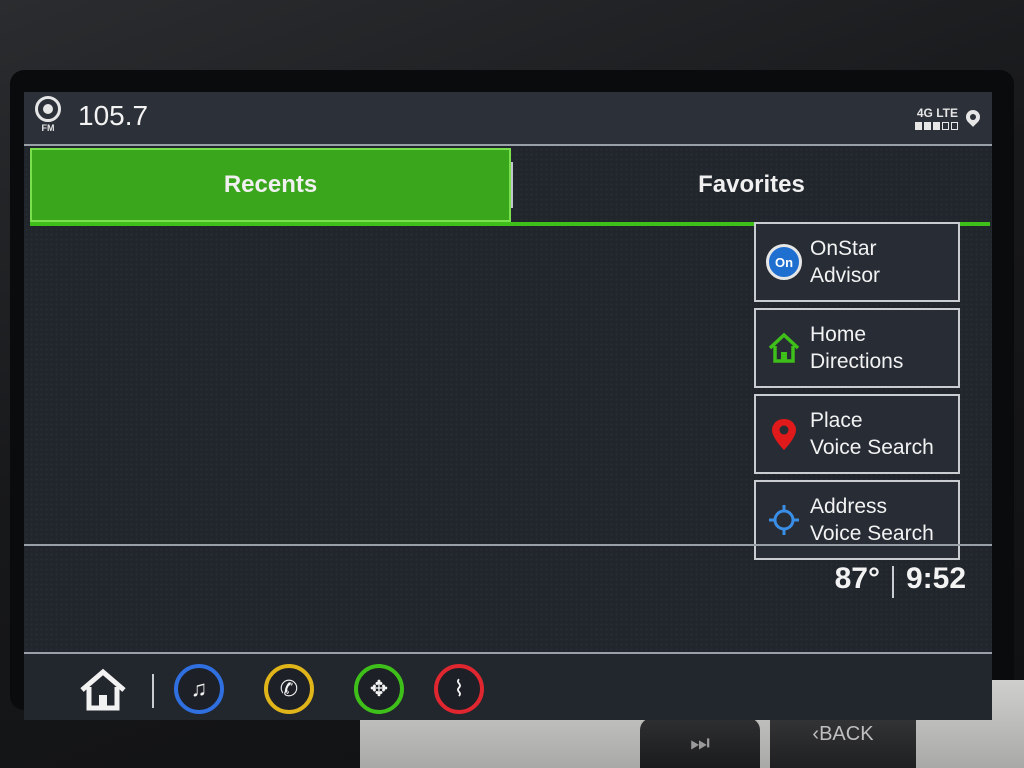 Image resolution: width=1024 pixels, height=768 pixels. I want to click on back-chevron-icon: ‹, so click(816, 733).